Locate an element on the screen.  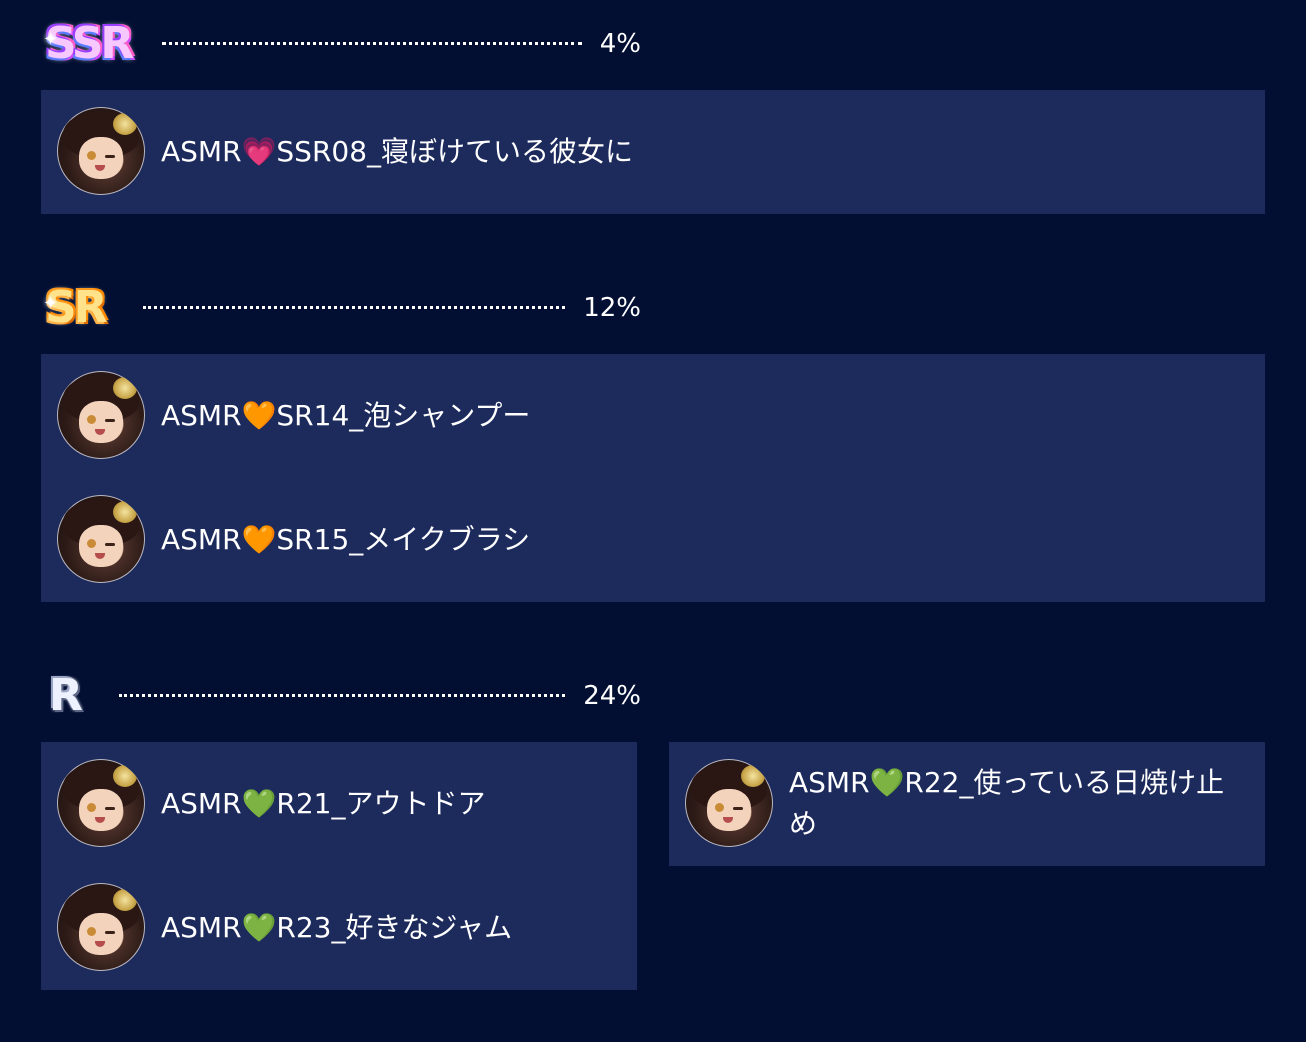
sr-rate-header: ✦ SR 12% is located at coordinates (341, 308).